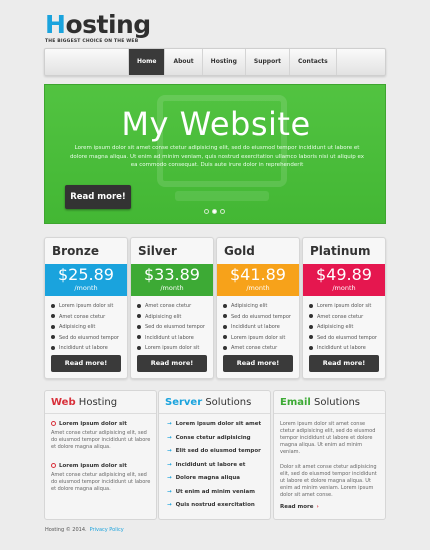  I want to click on logo-rest: osting, so click(108, 24).